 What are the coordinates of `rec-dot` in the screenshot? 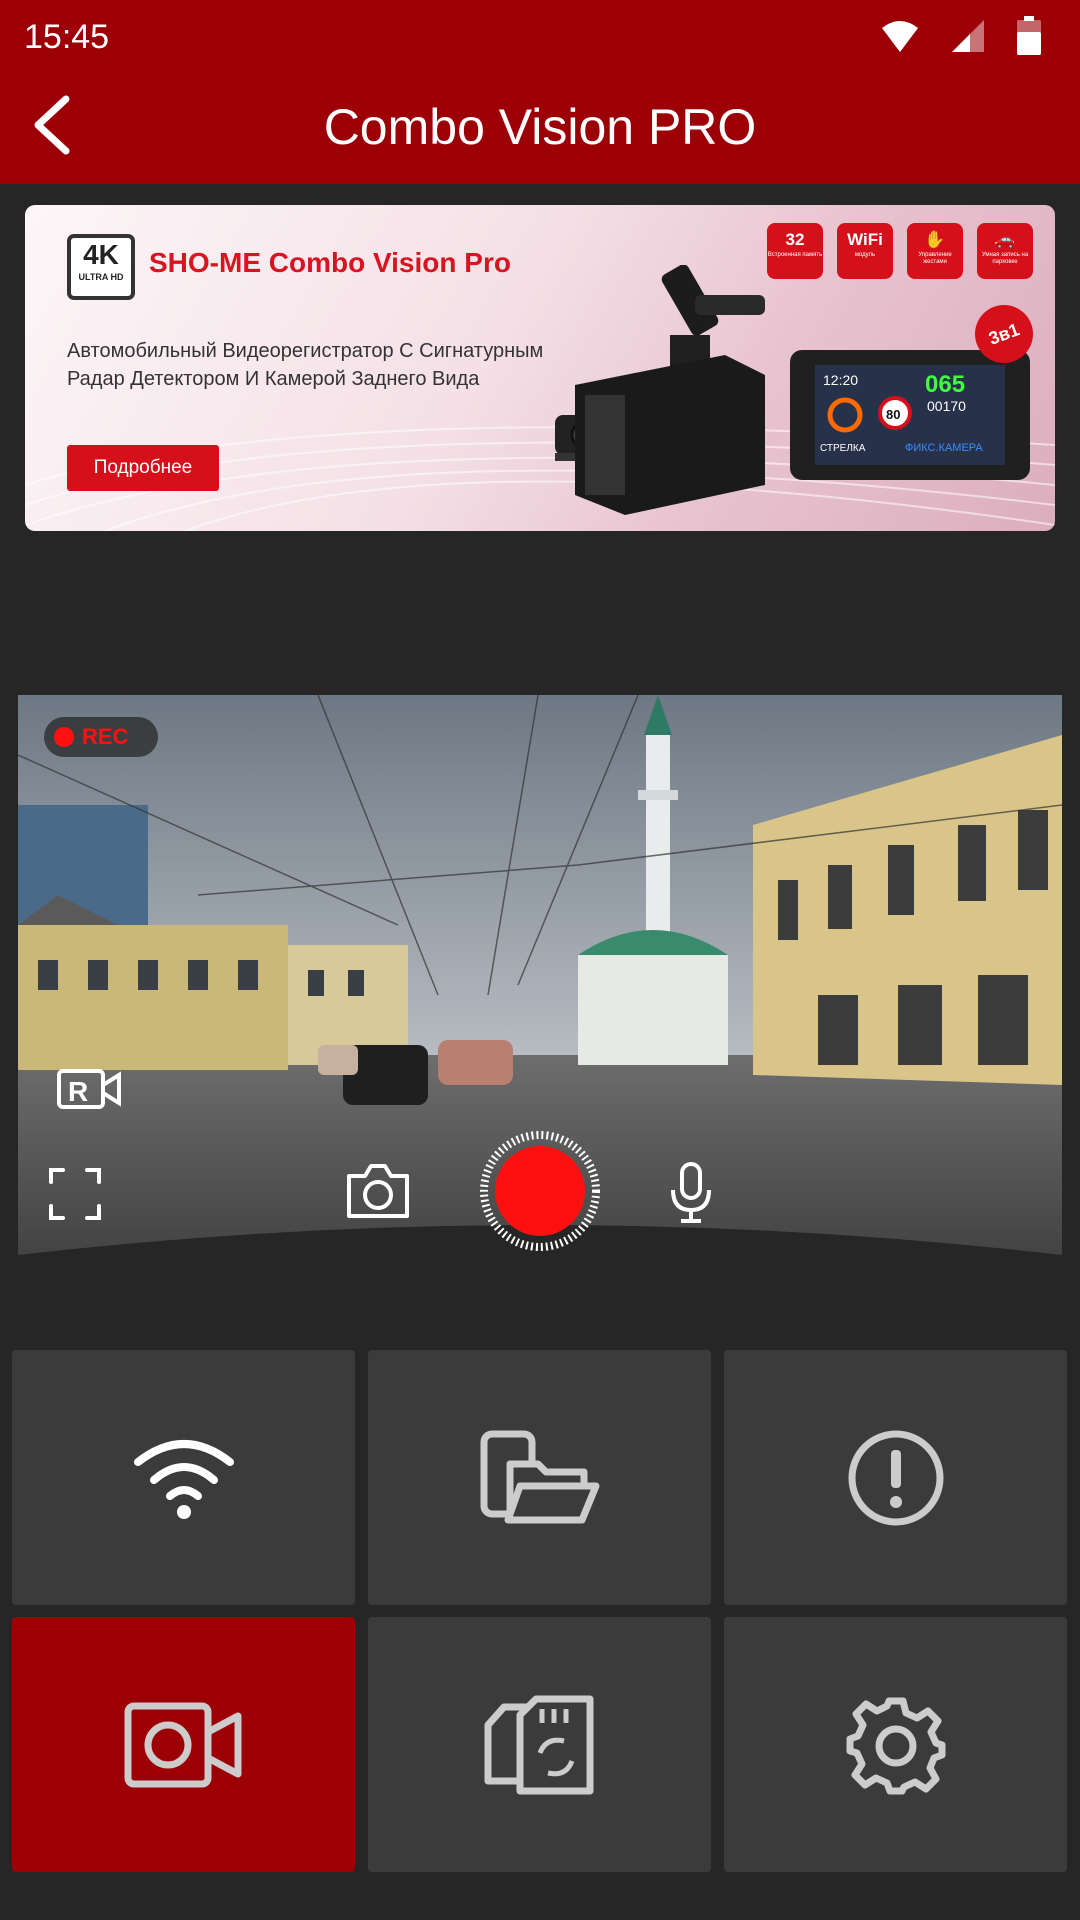 It's located at (64, 737).